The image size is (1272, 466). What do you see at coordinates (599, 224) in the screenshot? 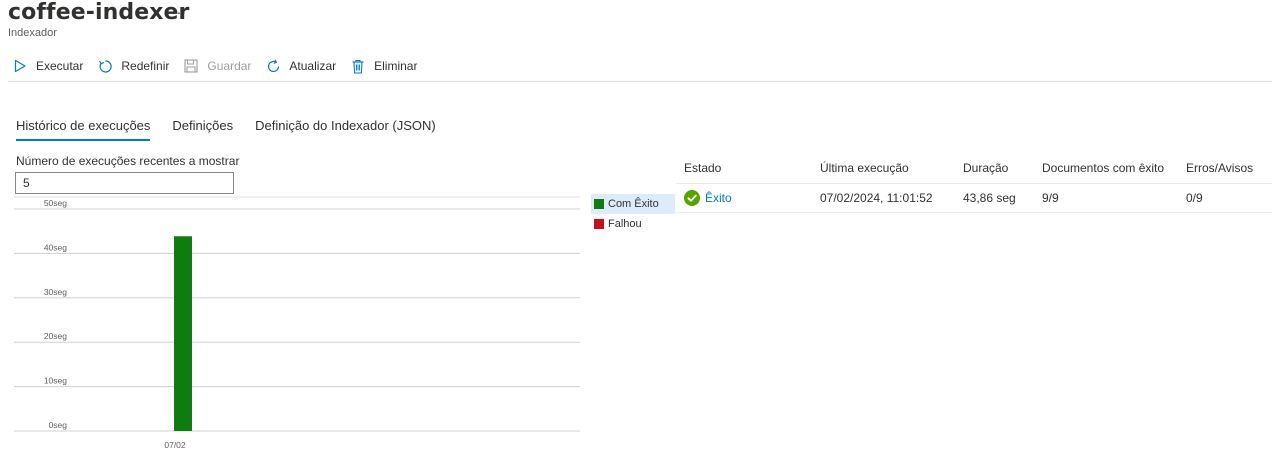
I see `legend-swatch-failed` at bounding box center [599, 224].